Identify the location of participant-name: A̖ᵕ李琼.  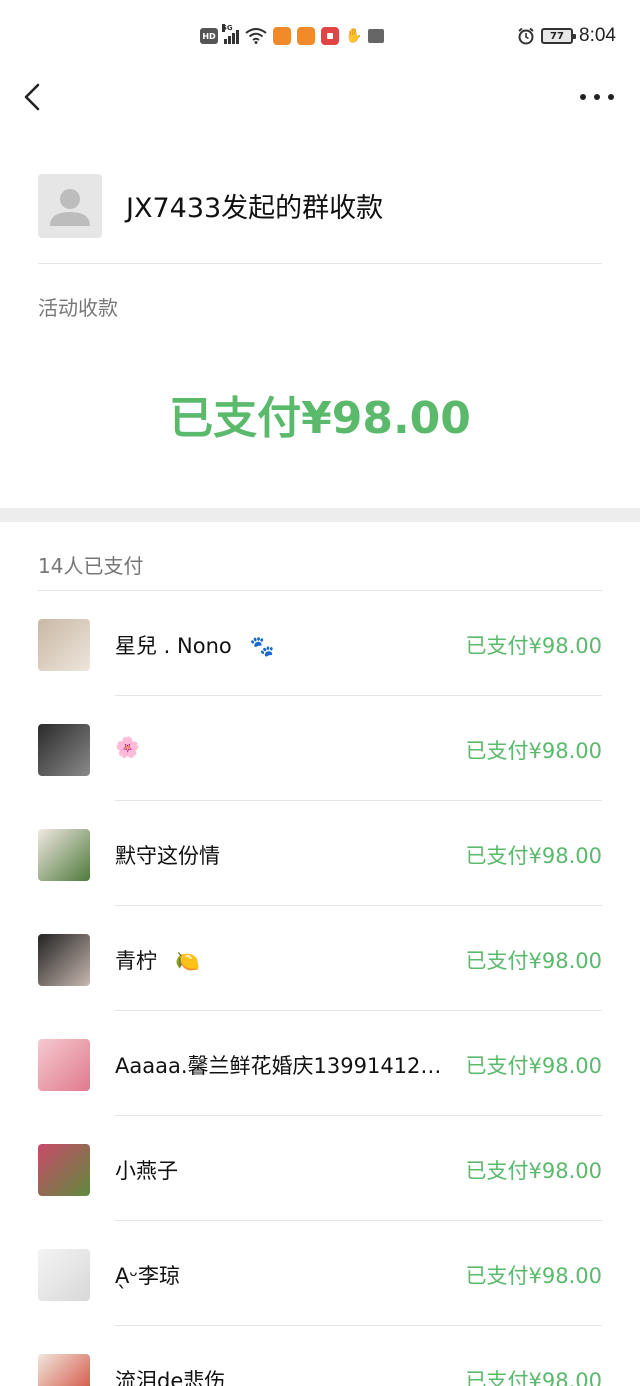
(147, 1275).